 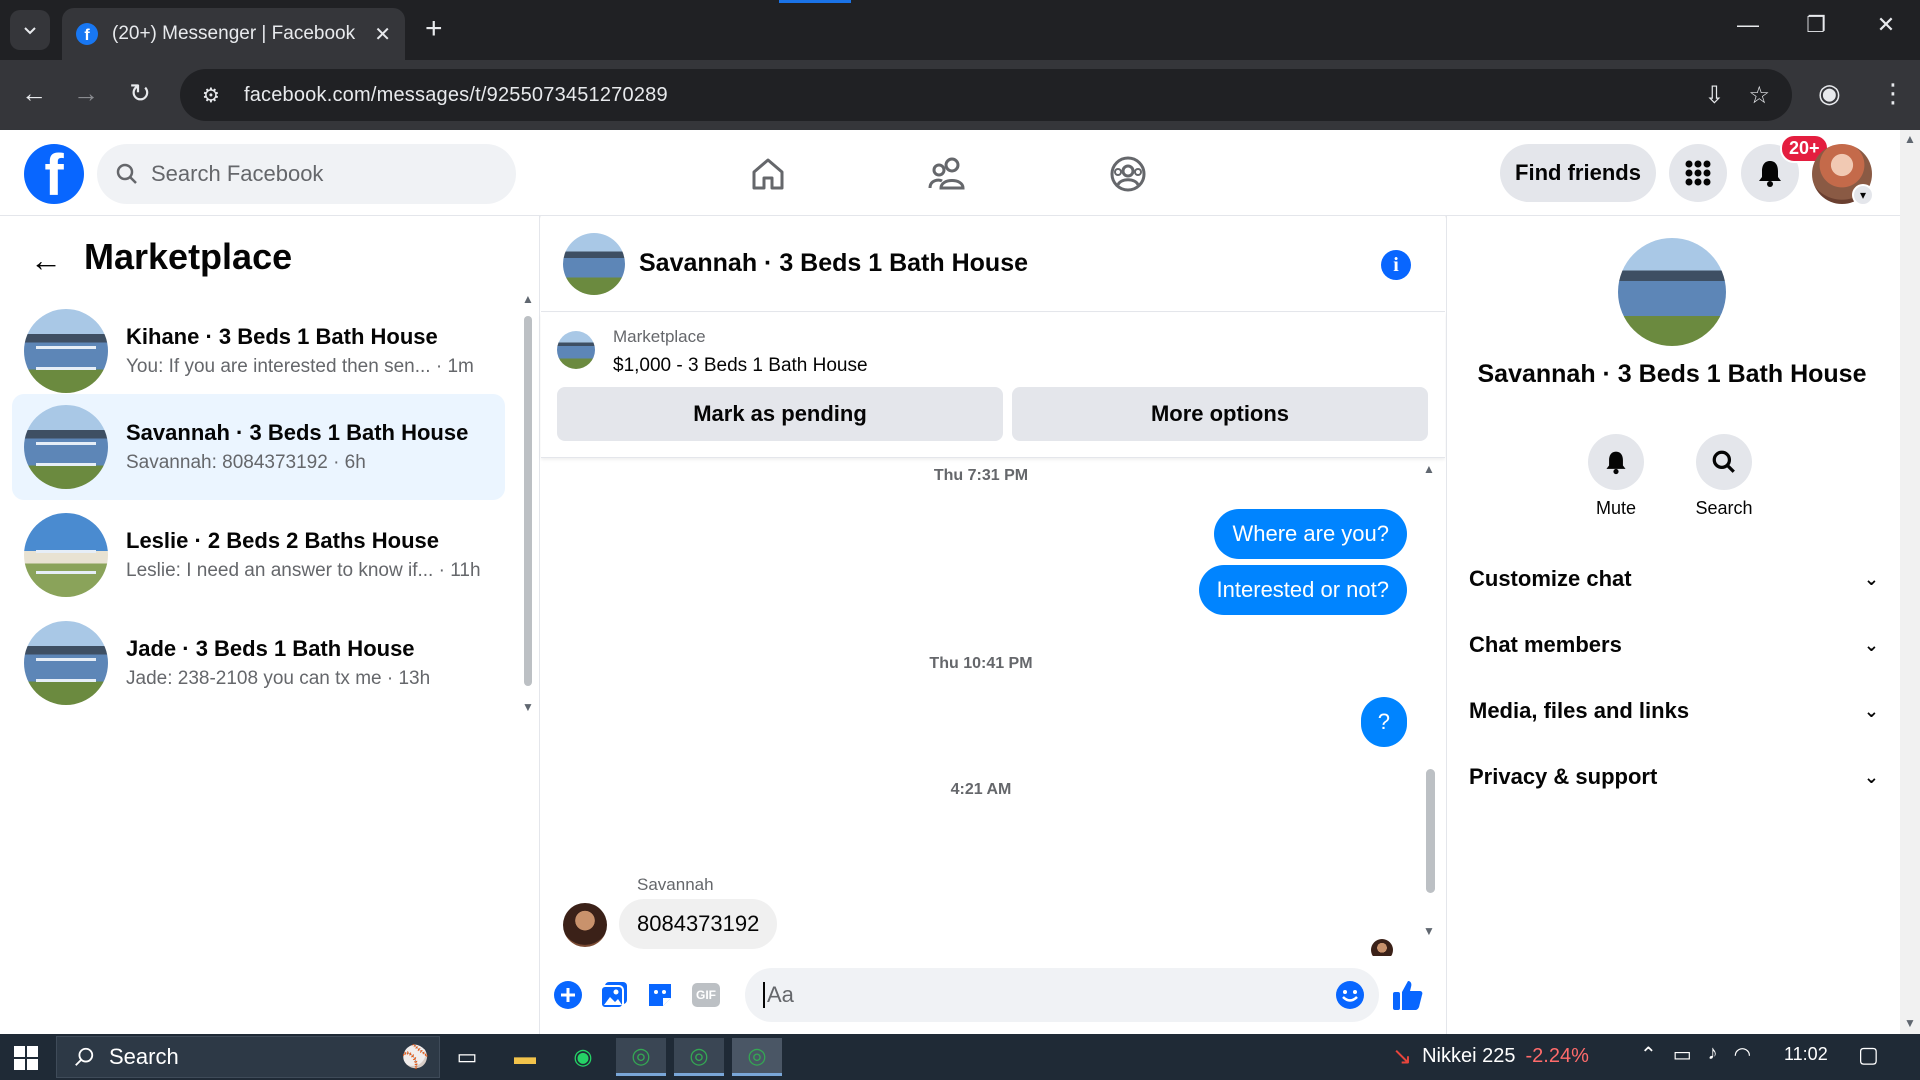 I want to click on url-text: facebook.com/messages/t/9255073451270289, so click(x=974, y=95).